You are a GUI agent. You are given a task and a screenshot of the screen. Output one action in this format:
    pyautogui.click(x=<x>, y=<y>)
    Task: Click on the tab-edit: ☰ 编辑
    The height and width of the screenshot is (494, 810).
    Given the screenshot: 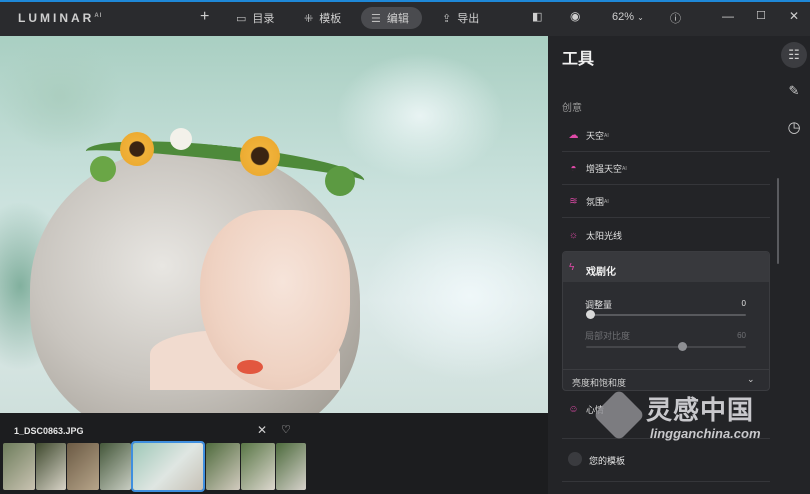 What is the action you would take?
    pyautogui.click(x=391, y=18)
    